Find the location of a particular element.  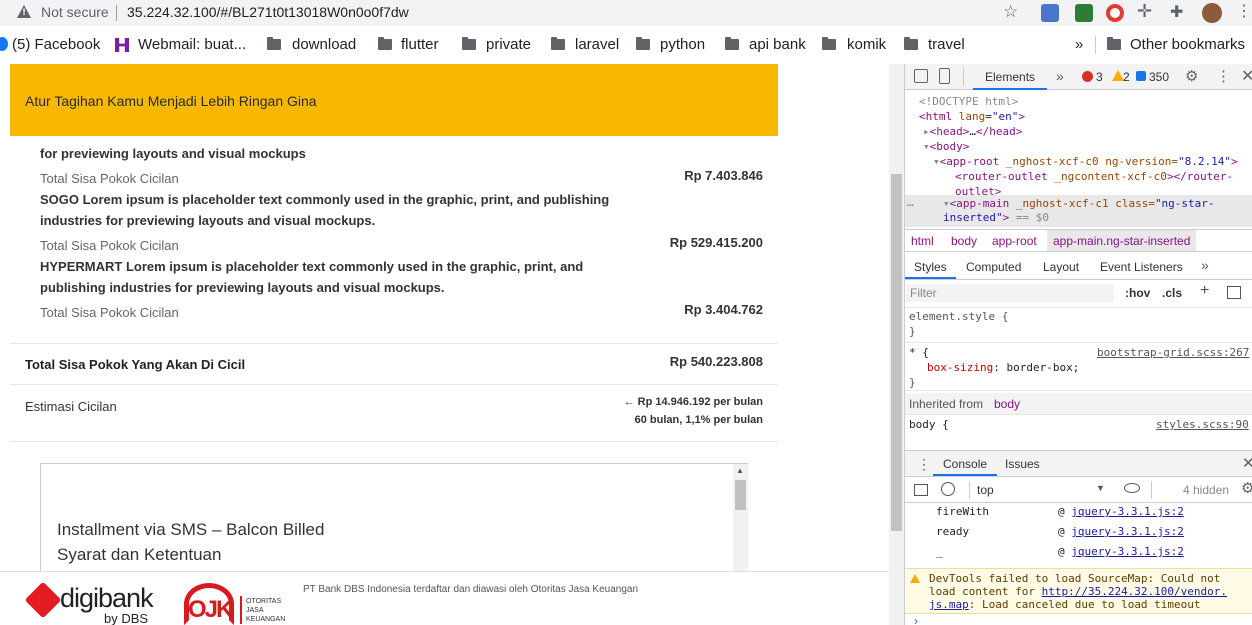

digibank-brand: digibank is located at coordinates (107, 598).